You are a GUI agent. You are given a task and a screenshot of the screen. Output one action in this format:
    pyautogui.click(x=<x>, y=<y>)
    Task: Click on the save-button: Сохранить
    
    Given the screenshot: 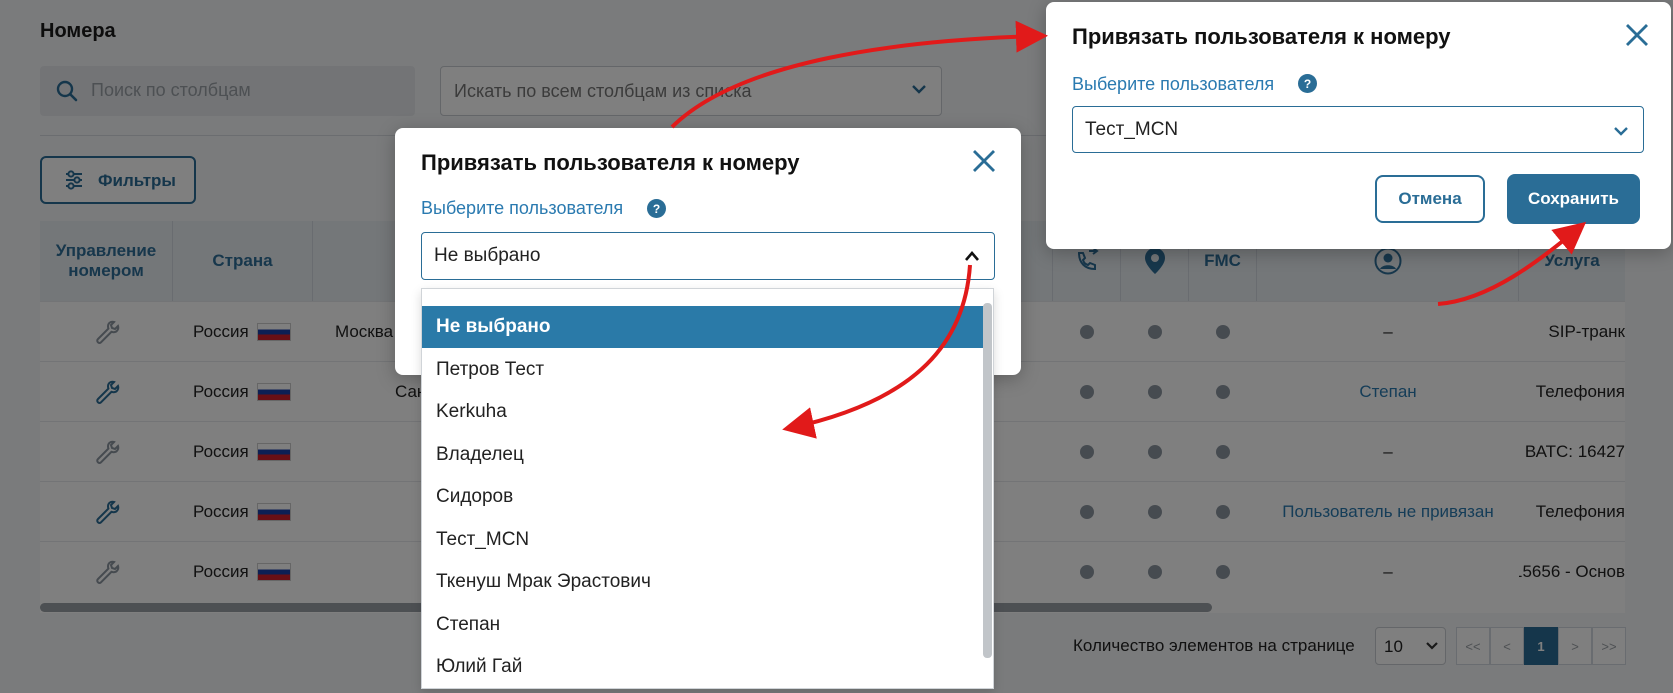 What is the action you would take?
    pyautogui.click(x=1573, y=199)
    